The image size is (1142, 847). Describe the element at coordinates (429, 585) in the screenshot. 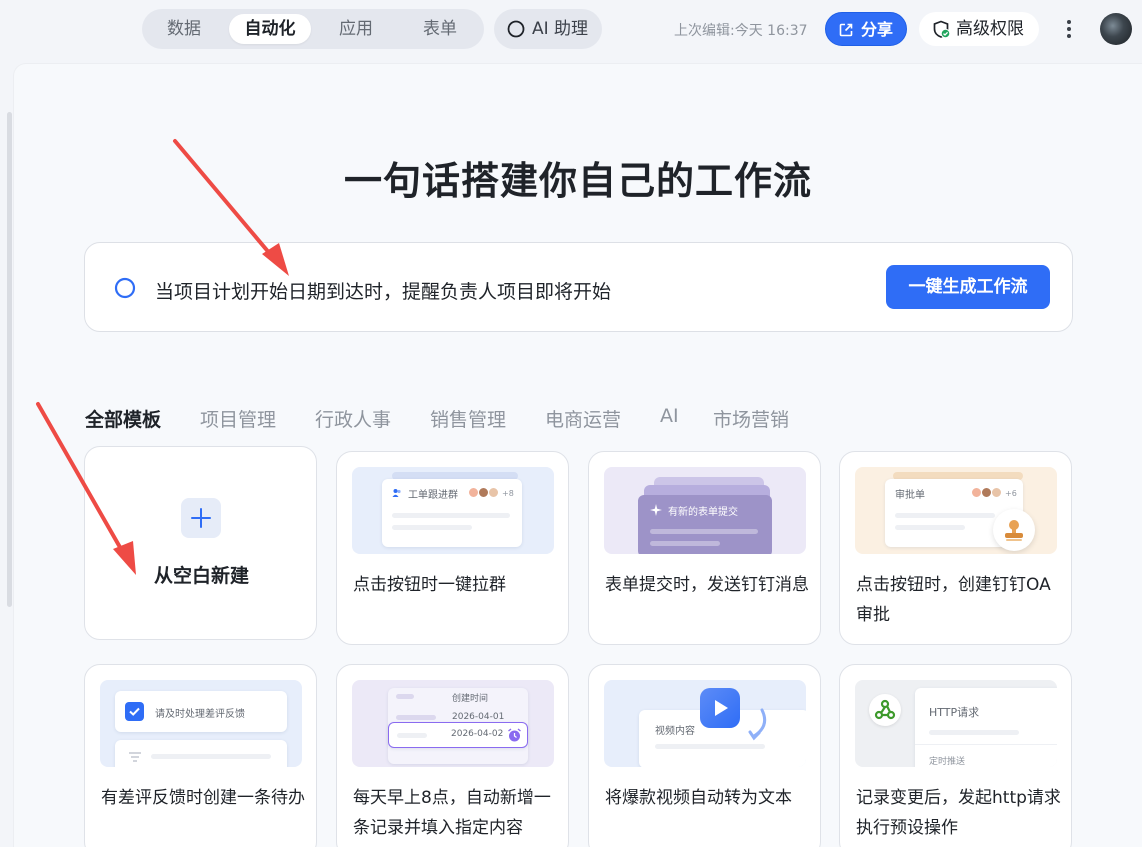

I see `template-title: 点击按钮时一键拉群` at that location.